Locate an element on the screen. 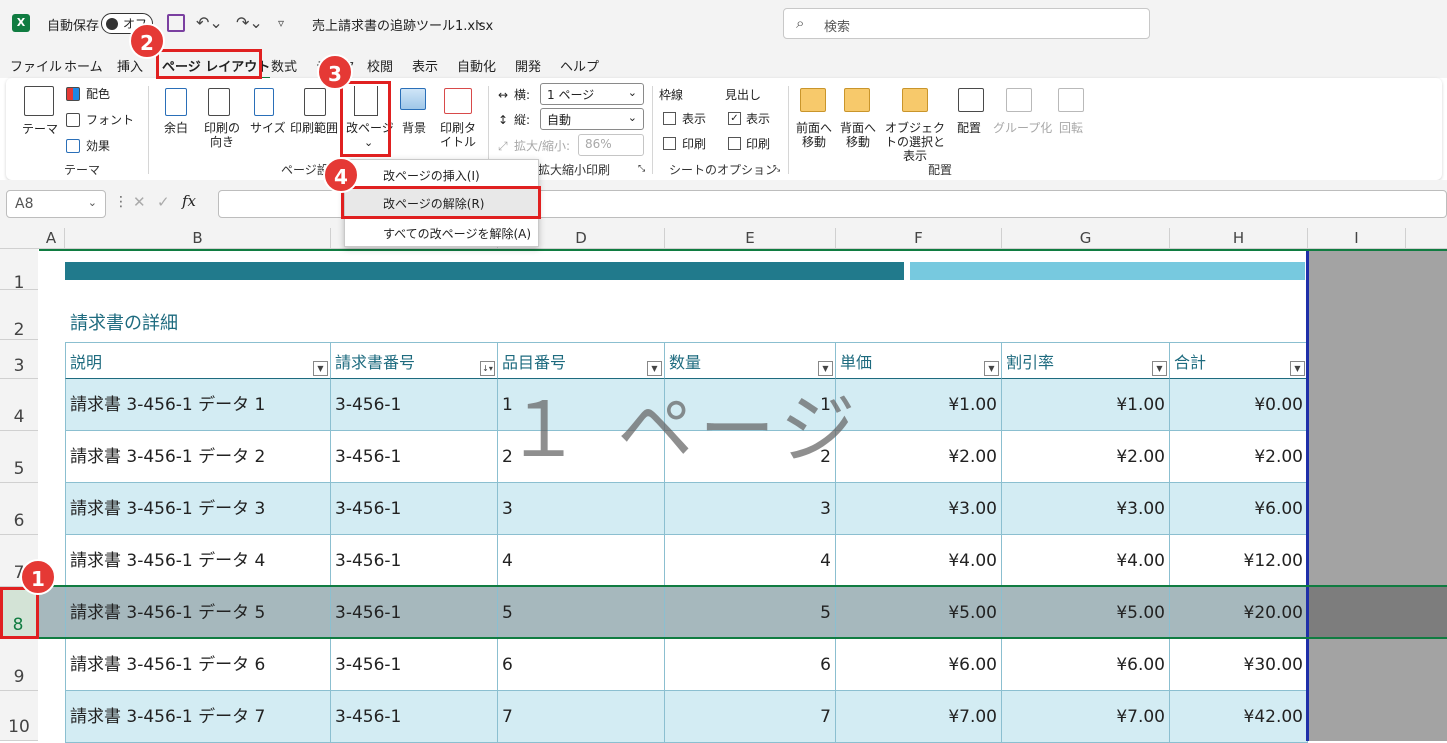 This screenshot has height=743, width=1447. table-header-item-number: 品目番号 ▼ is located at coordinates (581, 360).